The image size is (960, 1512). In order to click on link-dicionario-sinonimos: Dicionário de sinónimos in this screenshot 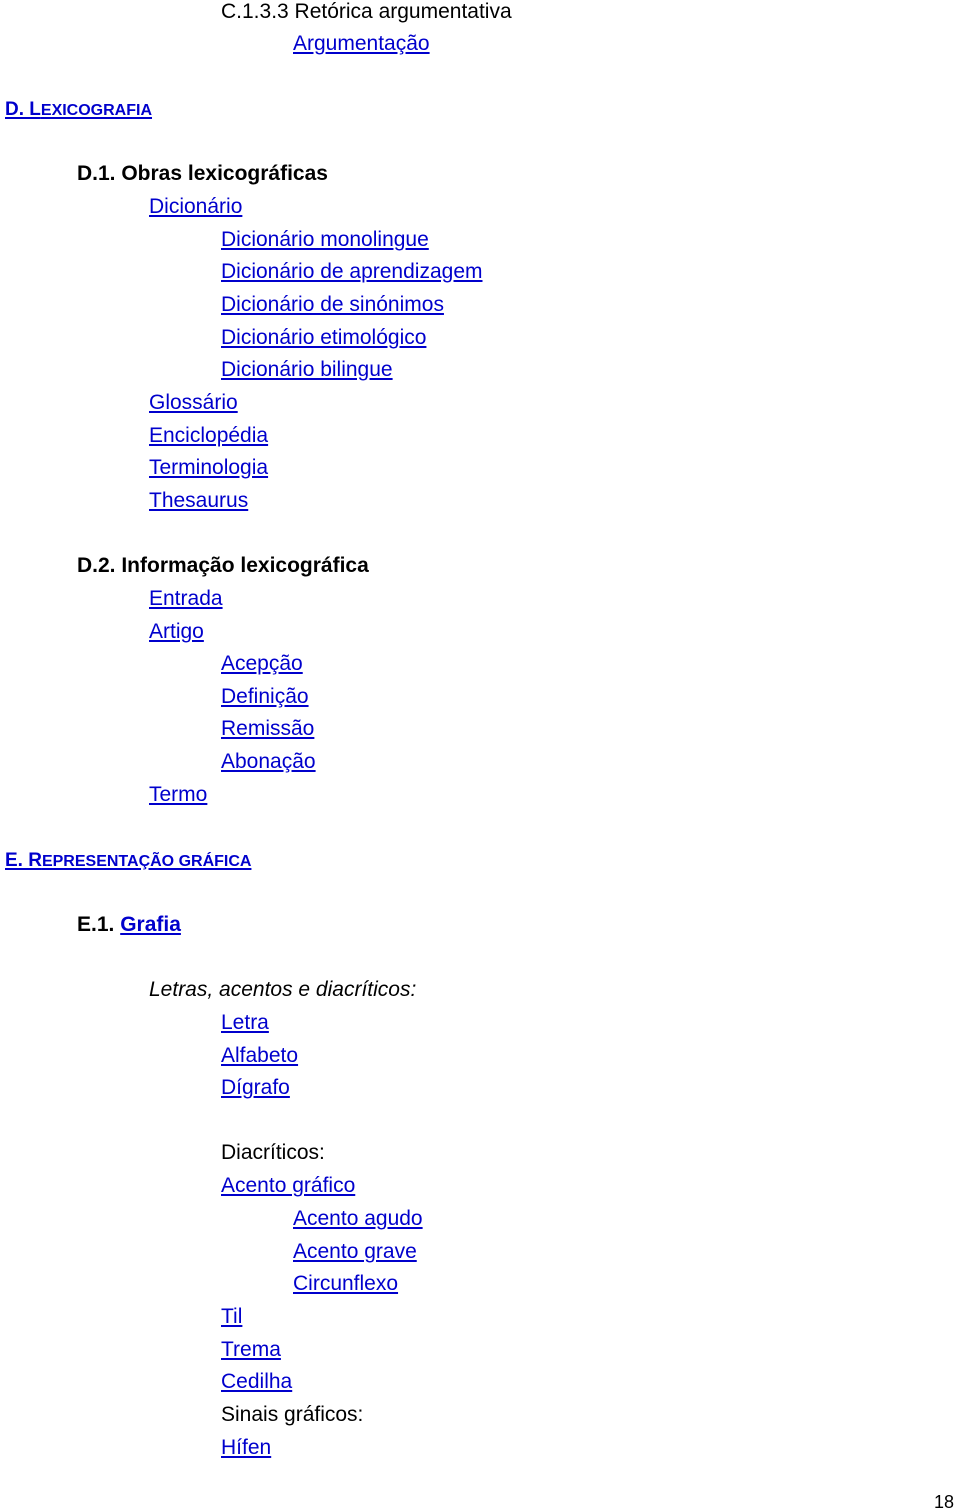, I will do `click(332, 305)`.